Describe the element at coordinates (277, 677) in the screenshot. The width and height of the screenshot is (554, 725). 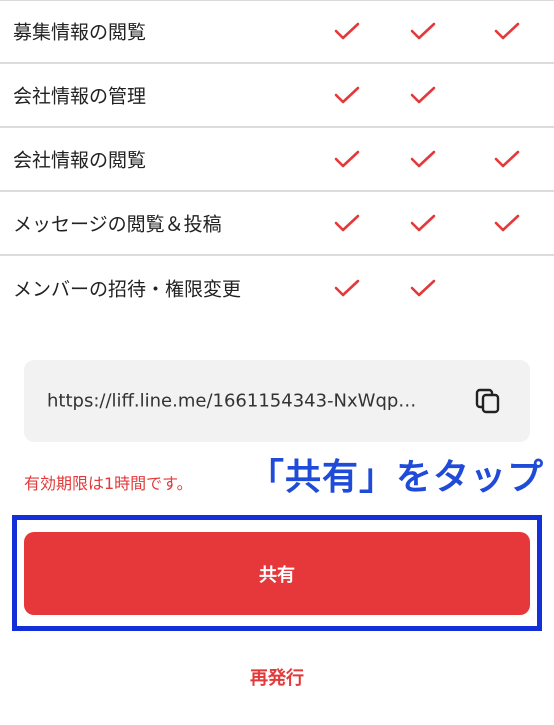
I see `reissue-link: 再発行` at that location.